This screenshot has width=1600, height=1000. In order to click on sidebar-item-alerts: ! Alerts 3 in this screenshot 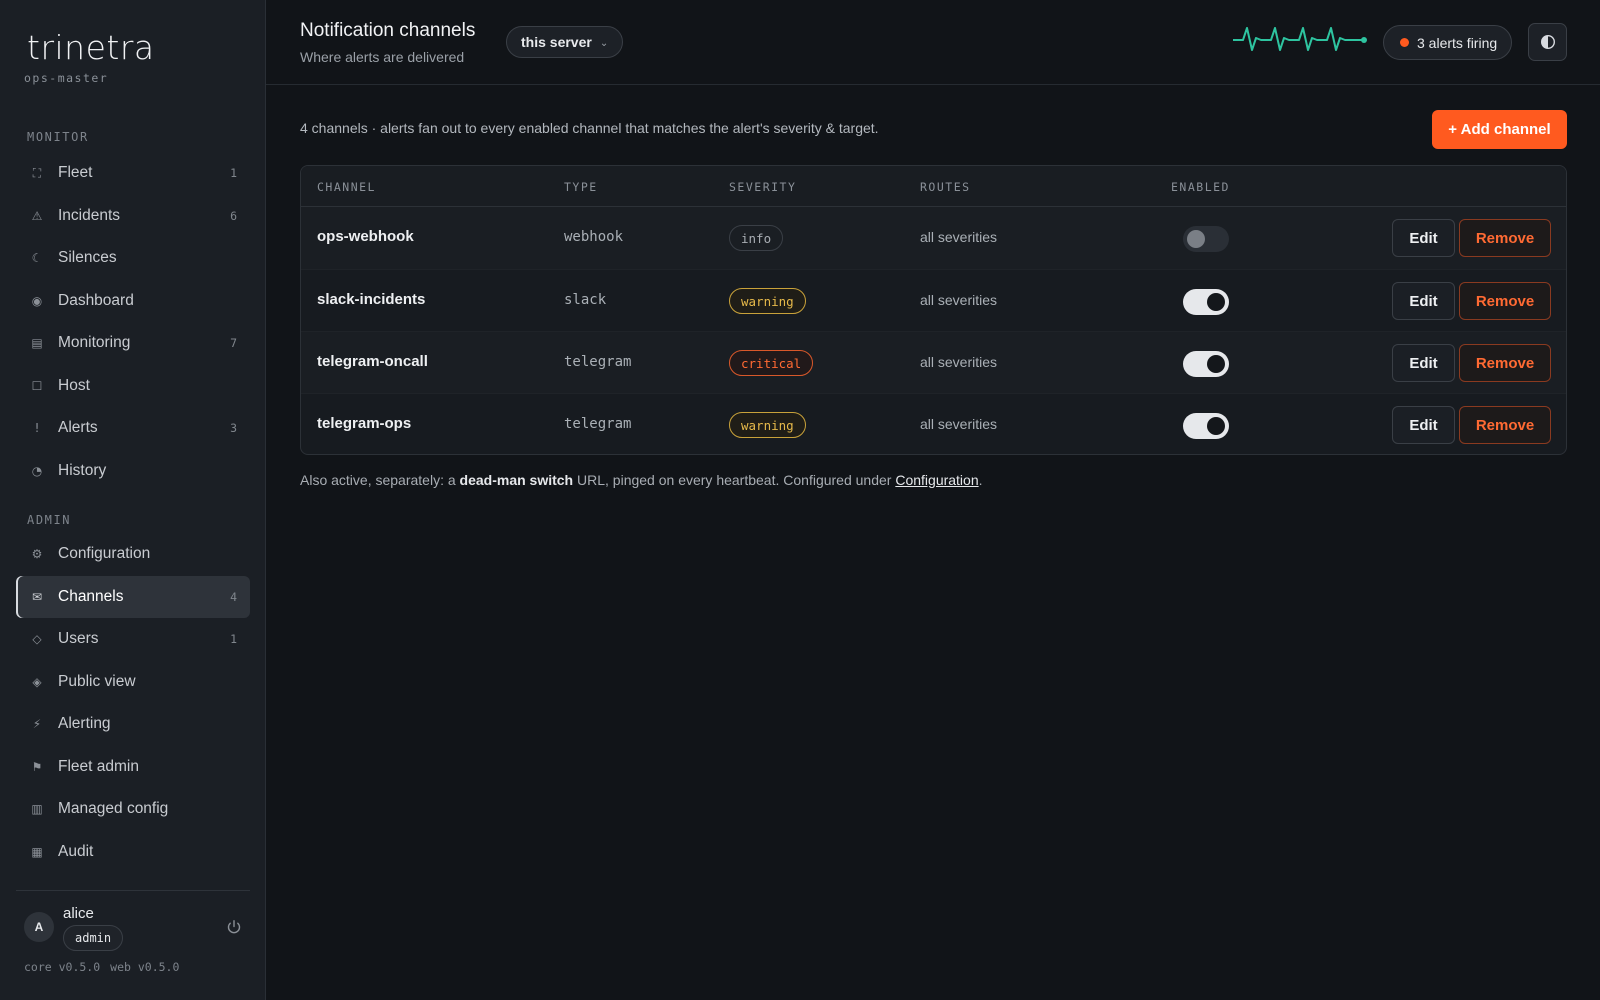, I will do `click(133, 428)`.